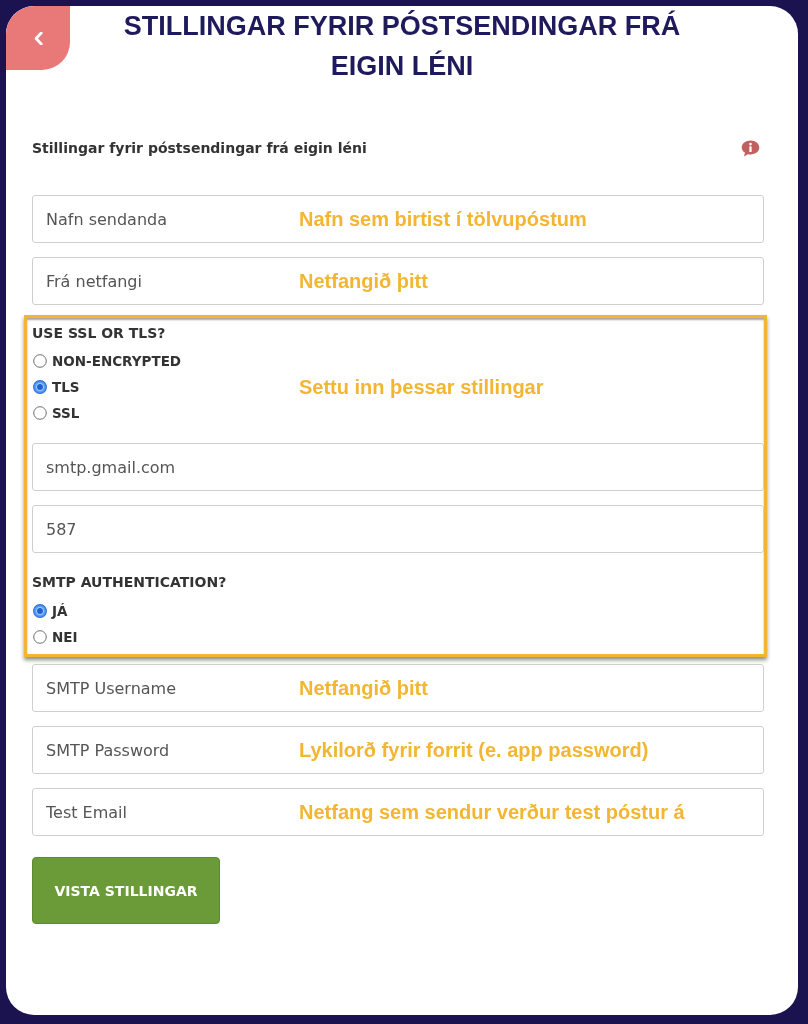  I want to click on section-heading: Stillingar fyrir póstsendingar frá eigin léni, so click(199, 148).